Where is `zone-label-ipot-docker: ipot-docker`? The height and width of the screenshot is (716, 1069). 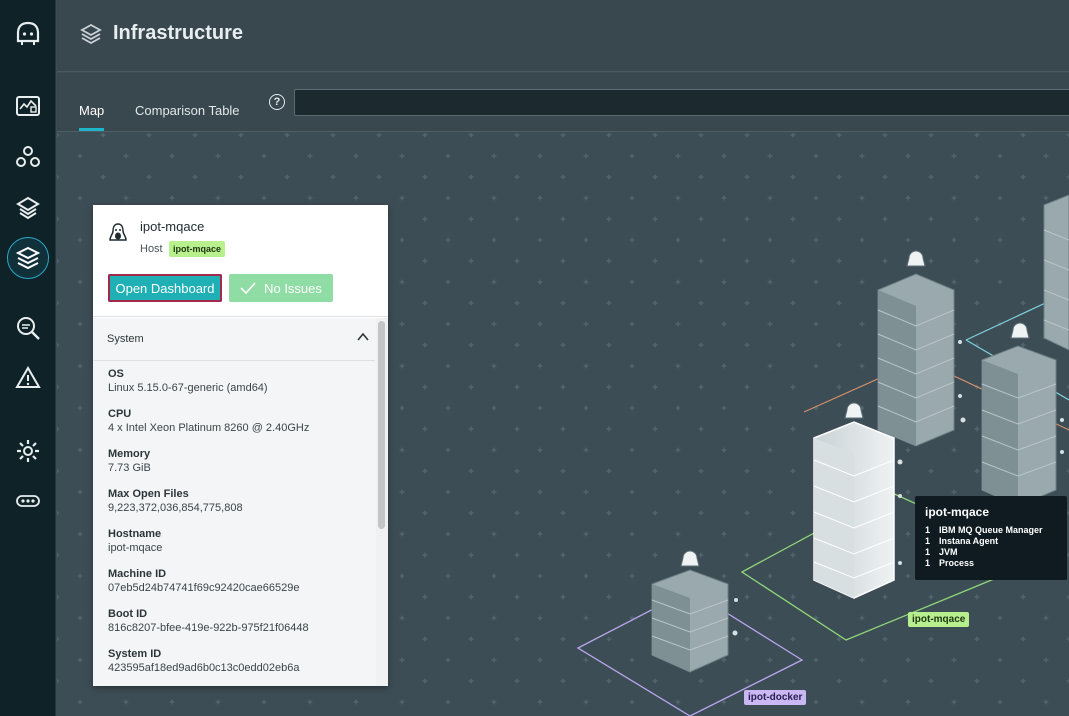
zone-label-ipot-docker: ipot-docker is located at coordinates (775, 697).